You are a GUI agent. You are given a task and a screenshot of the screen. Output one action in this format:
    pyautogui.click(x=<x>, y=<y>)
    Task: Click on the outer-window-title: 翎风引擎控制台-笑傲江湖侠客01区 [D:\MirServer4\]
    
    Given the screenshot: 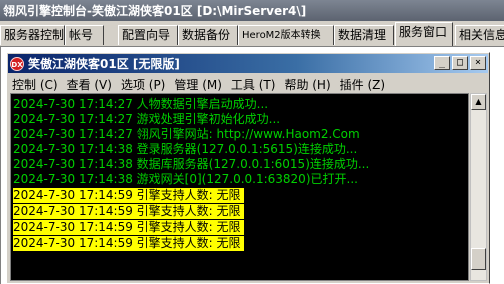 What is the action you would take?
    pyautogui.click(x=155, y=11)
    